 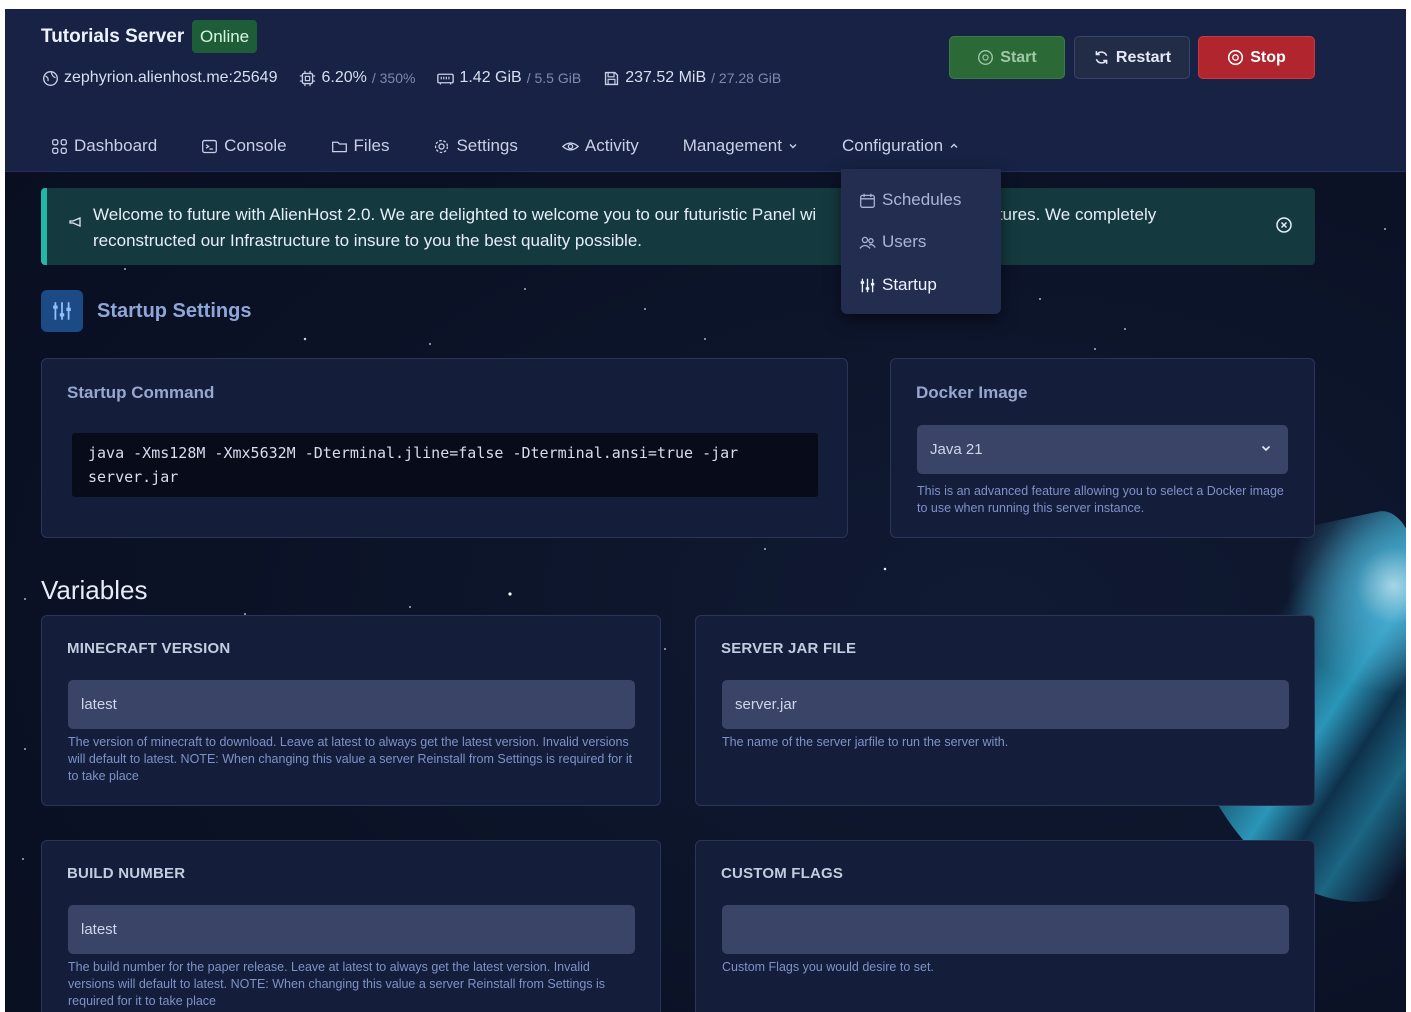 What do you see at coordinates (746, 78) in the screenshot?
I see `disk-limit: / 27.28 GiB` at bounding box center [746, 78].